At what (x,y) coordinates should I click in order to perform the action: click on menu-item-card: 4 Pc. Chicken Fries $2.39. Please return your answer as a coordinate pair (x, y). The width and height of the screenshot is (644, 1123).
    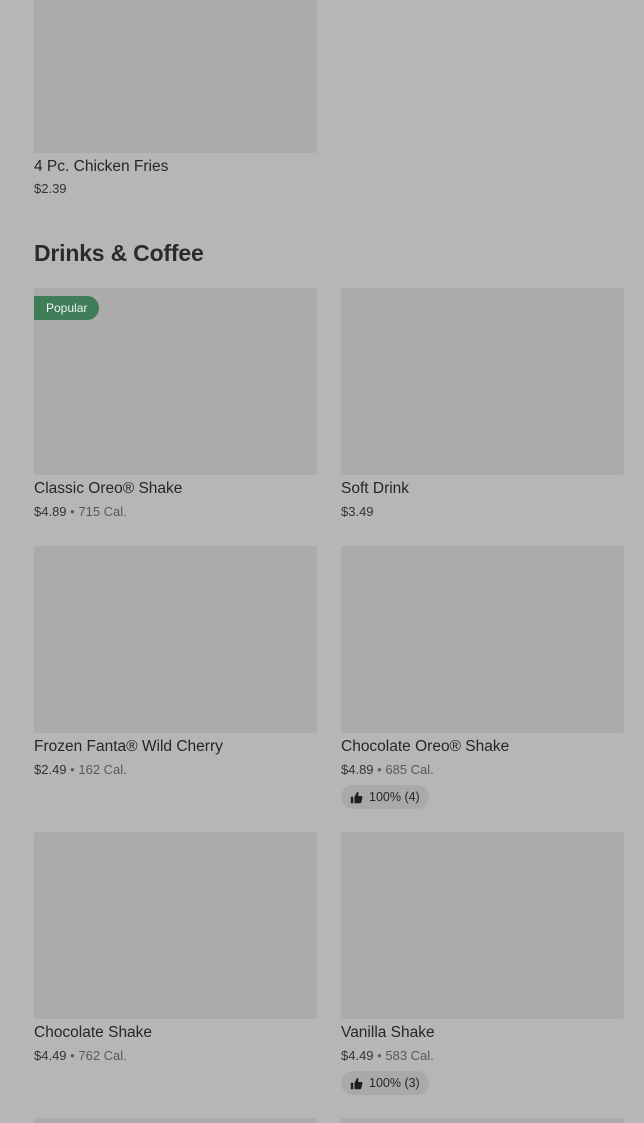
    Looking at the image, I should click on (175, 99).